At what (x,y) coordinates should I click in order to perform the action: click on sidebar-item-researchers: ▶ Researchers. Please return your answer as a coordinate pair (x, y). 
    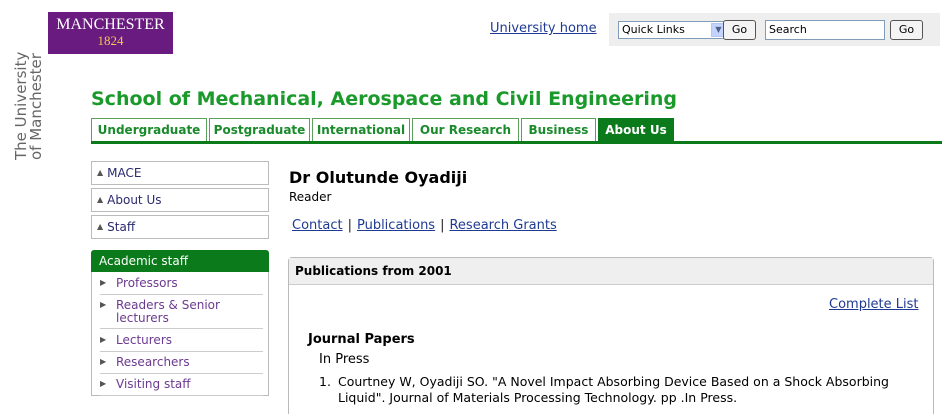
    Looking at the image, I should click on (181, 365).